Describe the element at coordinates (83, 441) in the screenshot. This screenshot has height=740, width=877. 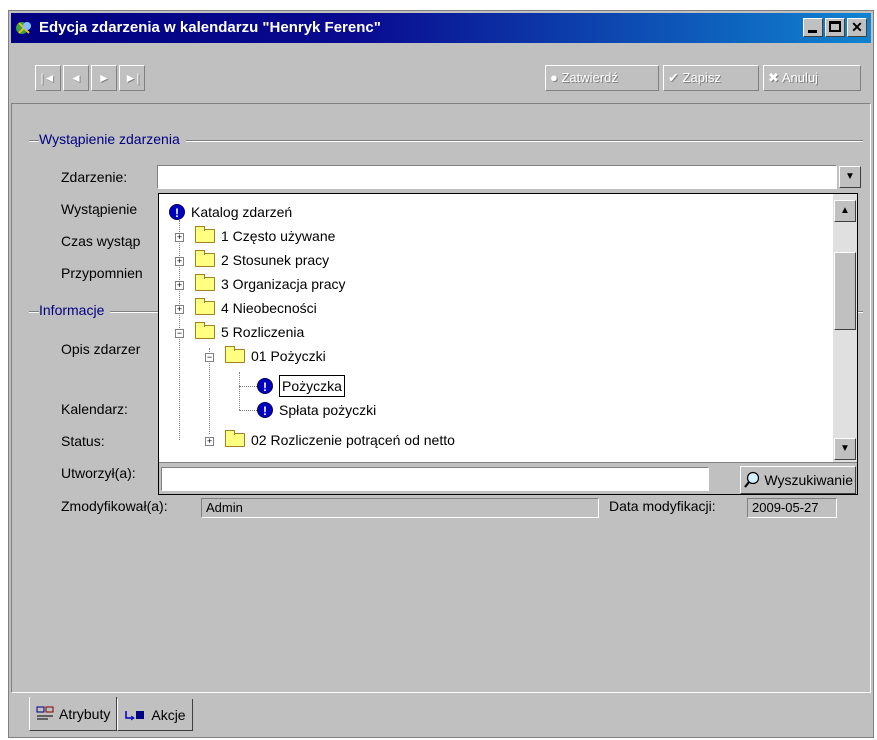
I see `status-label: Status:` at that location.